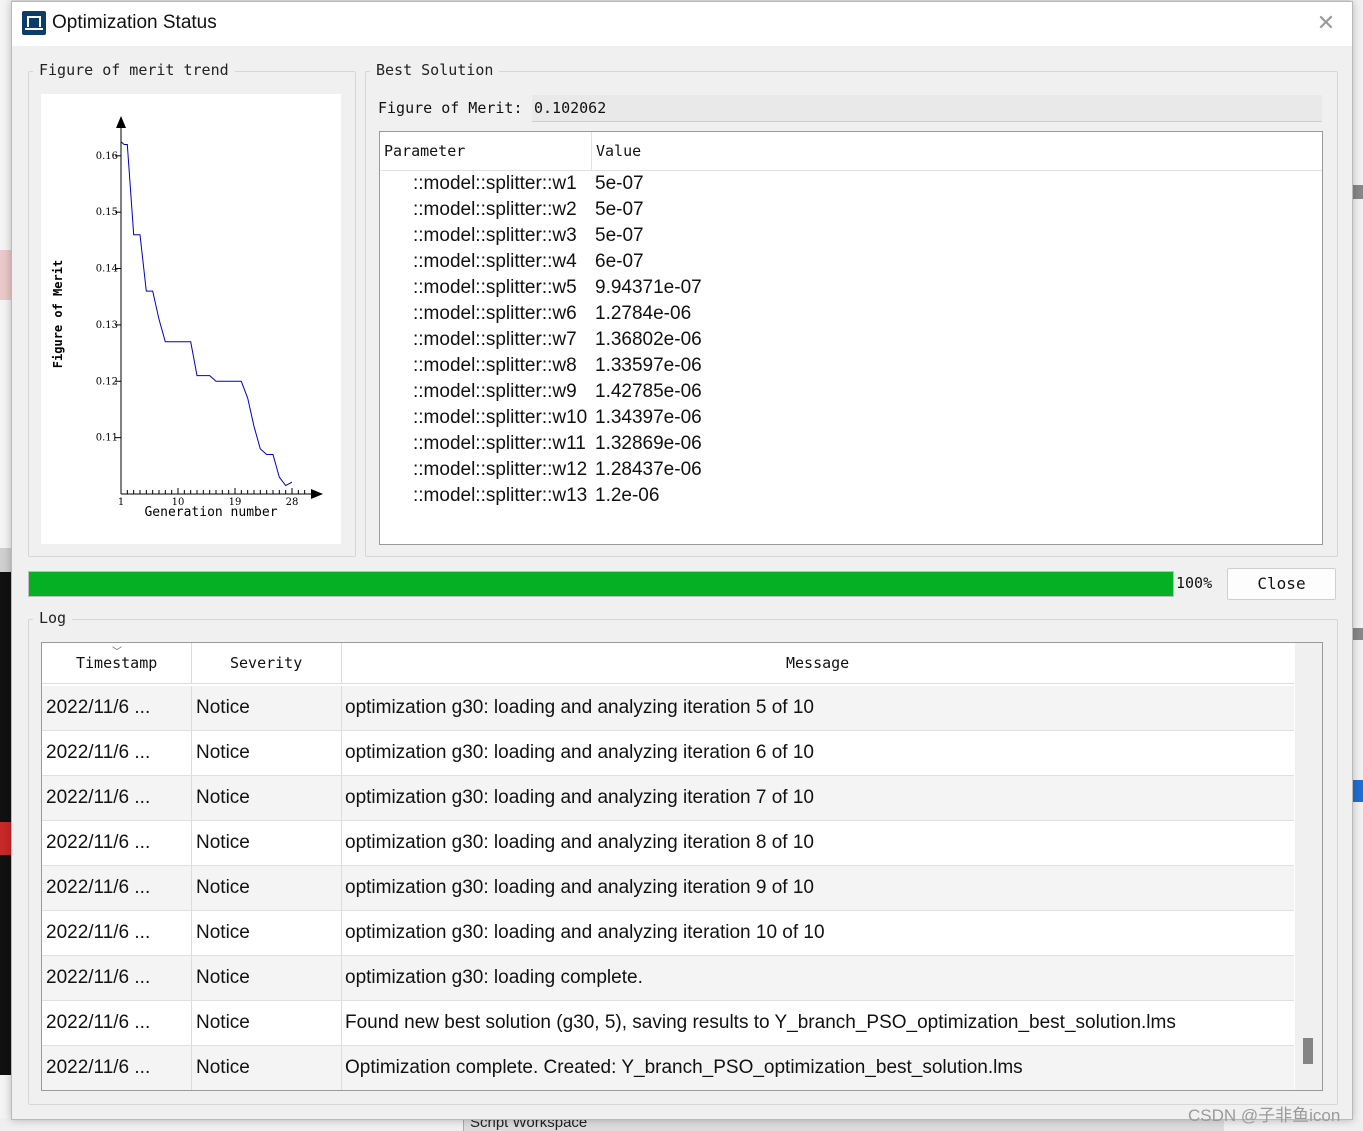 The height and width of the screenshot is (1131, 1363). I want to click on x-axis-arrow-icon, so click(317, 494).